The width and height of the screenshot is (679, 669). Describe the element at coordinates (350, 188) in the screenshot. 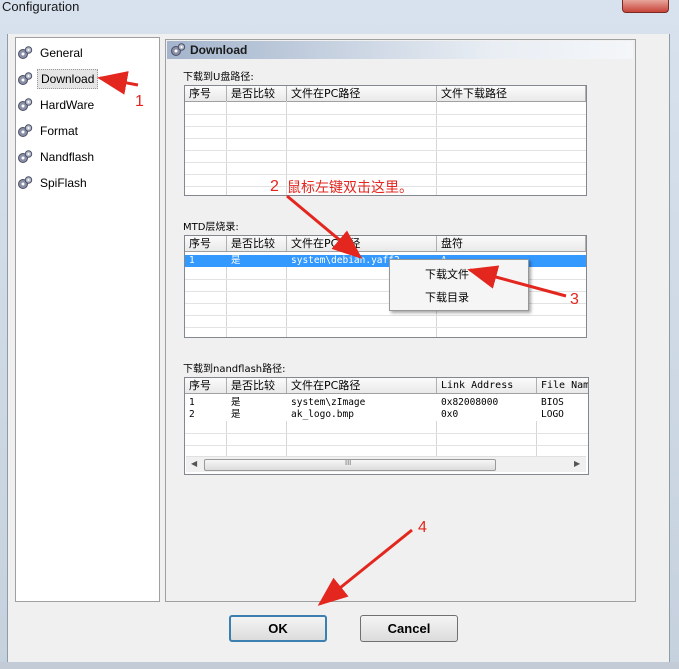

I see `annotation-text: 鼠标左键双击这里。` at that location.